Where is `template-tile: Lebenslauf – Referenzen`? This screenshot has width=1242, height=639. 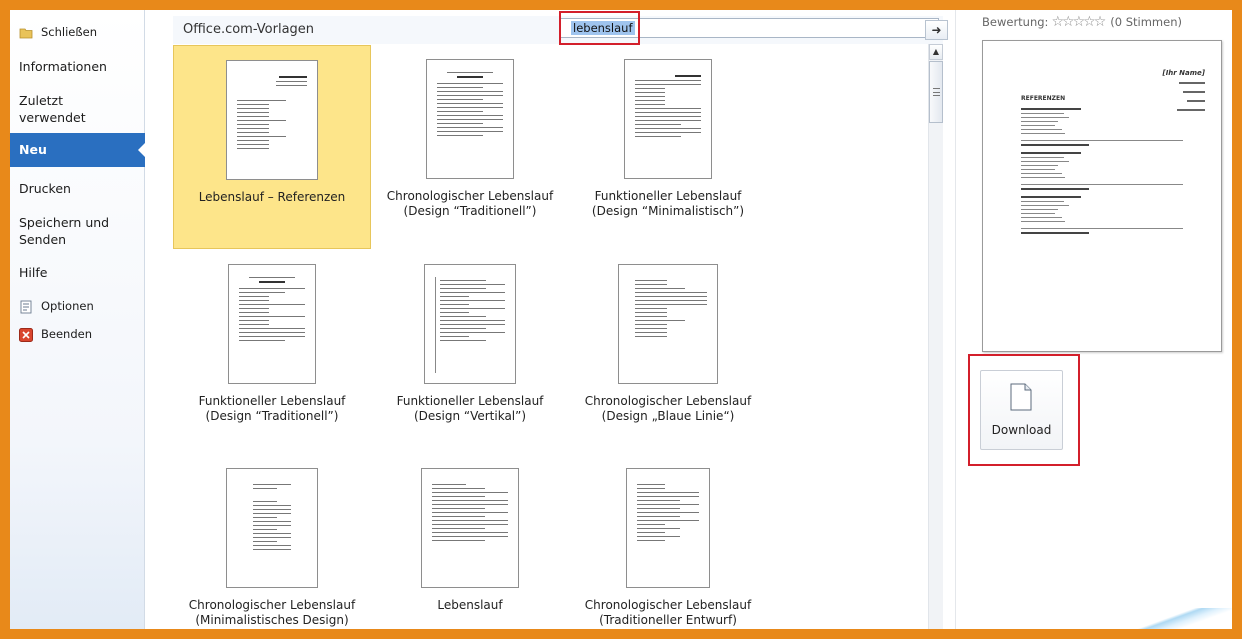 template-tile: Lebenslauf – Referenzen is located at coordinates (272, 147).